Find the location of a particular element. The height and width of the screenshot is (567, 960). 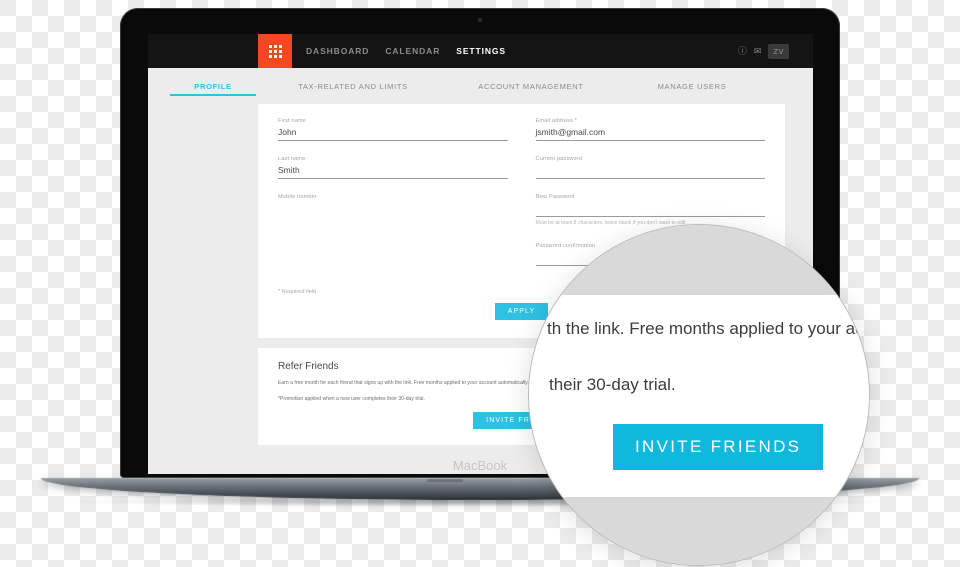

profile-left-column: First name John Last name Smith Mobile n is located at coordinates (393, 199).